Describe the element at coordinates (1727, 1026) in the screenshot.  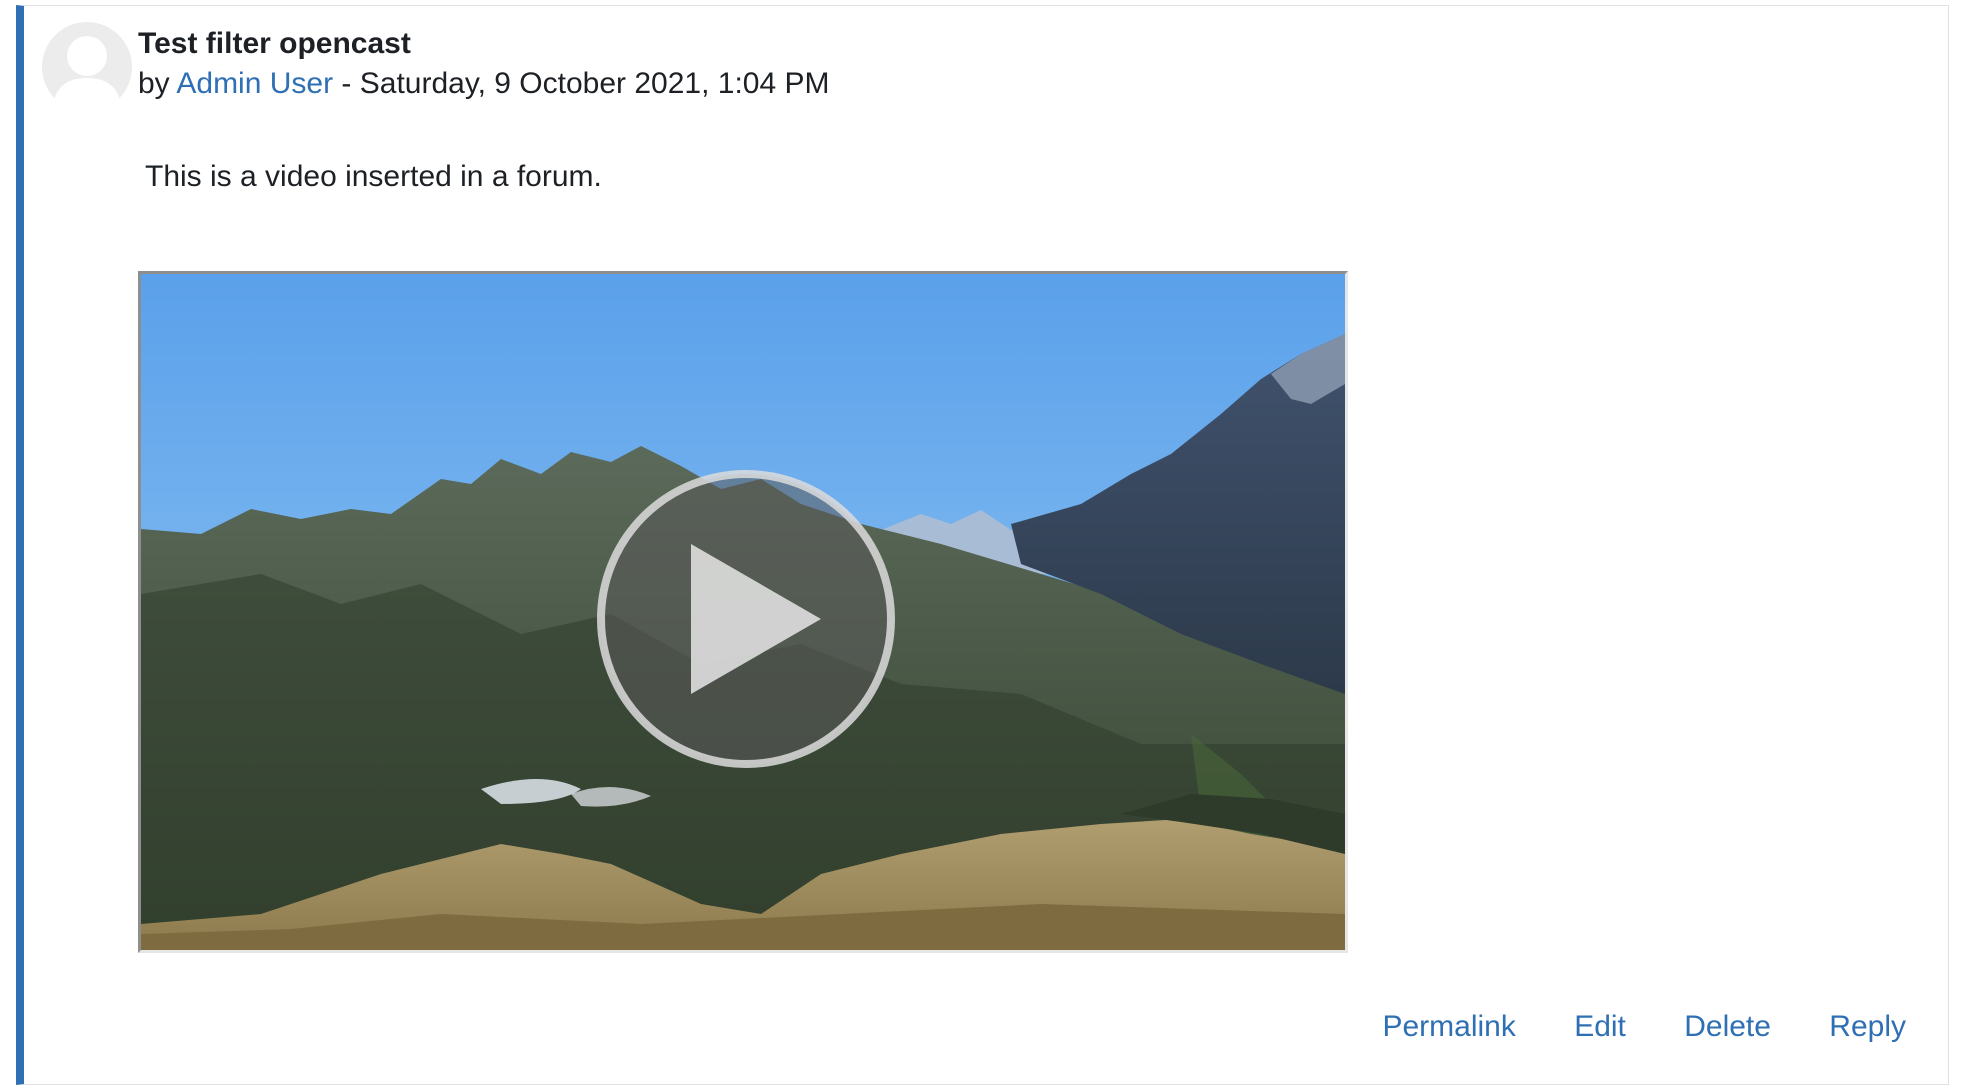
I see `delete-link: Delete` at that location.